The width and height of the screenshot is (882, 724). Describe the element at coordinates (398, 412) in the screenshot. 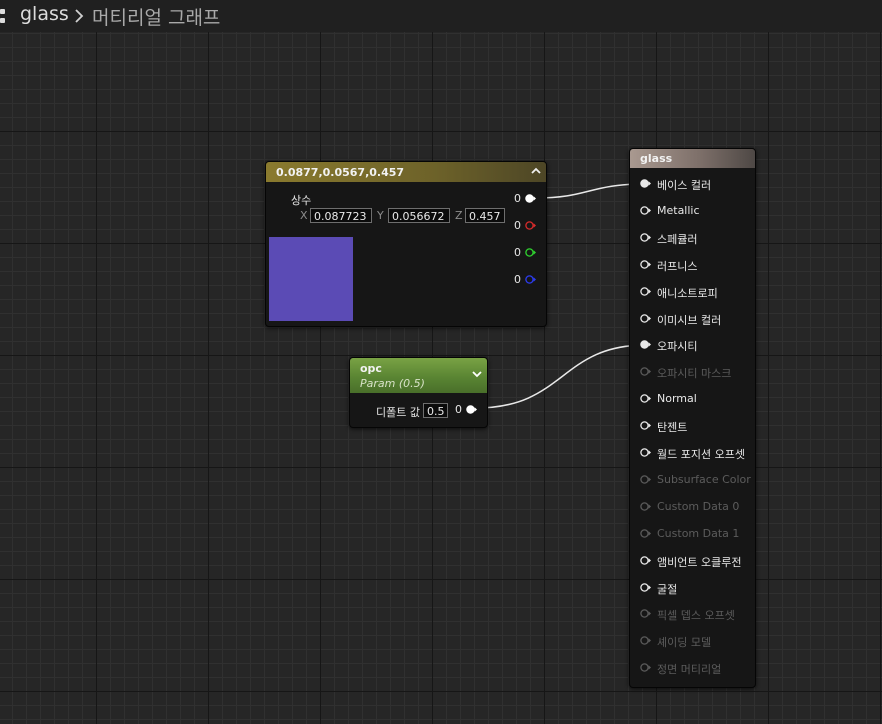

I see `default-value-label: 디폴트 값` at that location.